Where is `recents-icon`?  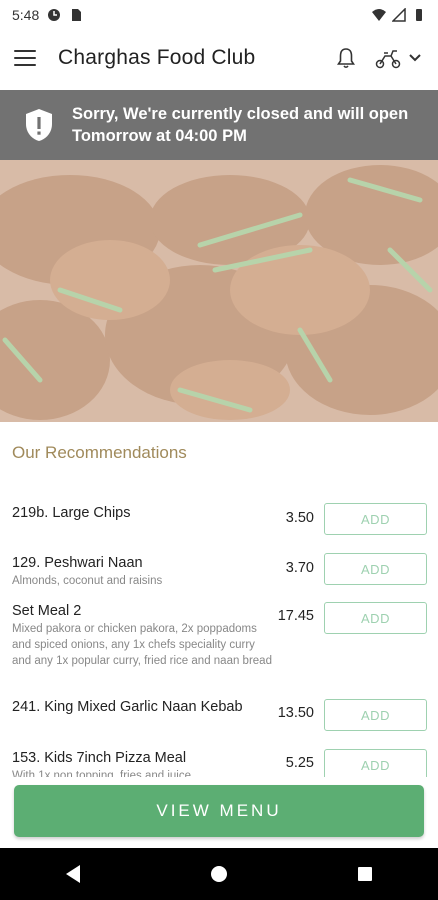
recents-icon is located at coordinates (365, 874).